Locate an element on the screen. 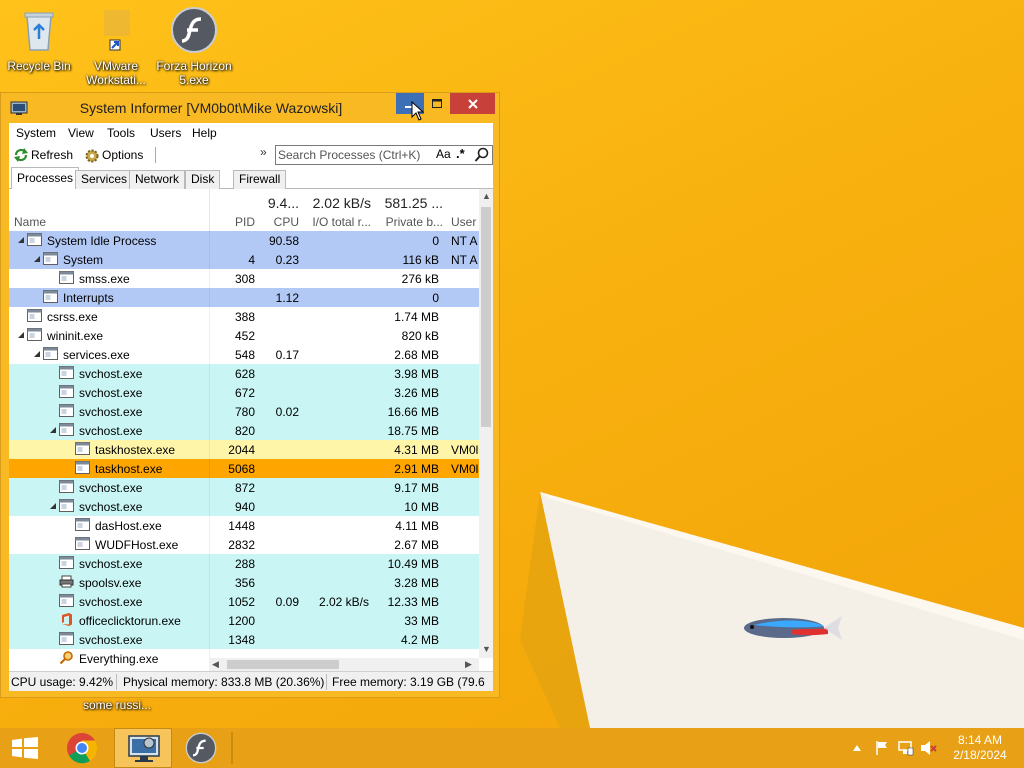 Image resolution: width=1024 pixels, height=768 pixels. process-row: svchost.exe 628 3.98 MB is located at coordinates (244, 373).